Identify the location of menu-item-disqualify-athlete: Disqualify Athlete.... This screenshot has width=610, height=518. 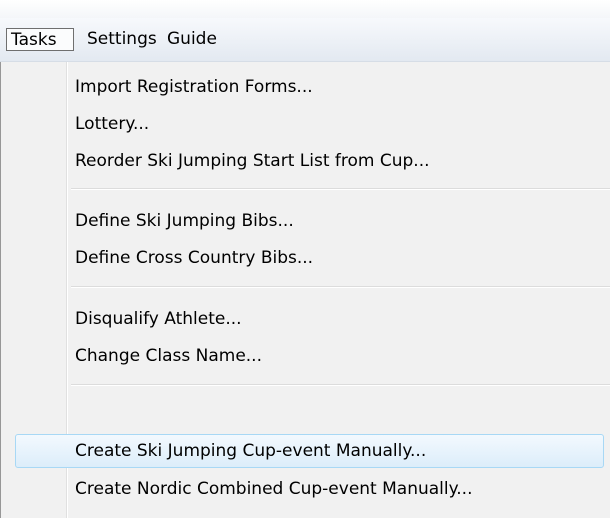
(335, 319).